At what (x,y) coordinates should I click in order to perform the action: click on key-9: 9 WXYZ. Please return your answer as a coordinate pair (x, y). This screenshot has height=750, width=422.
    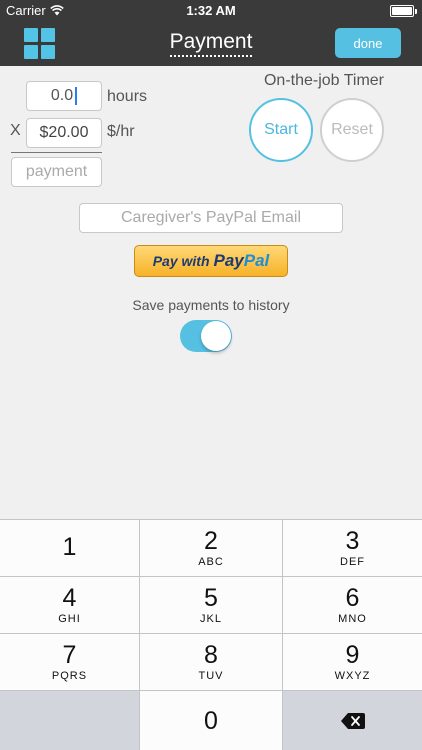
    Looking at the image, I should click on (352, 662).